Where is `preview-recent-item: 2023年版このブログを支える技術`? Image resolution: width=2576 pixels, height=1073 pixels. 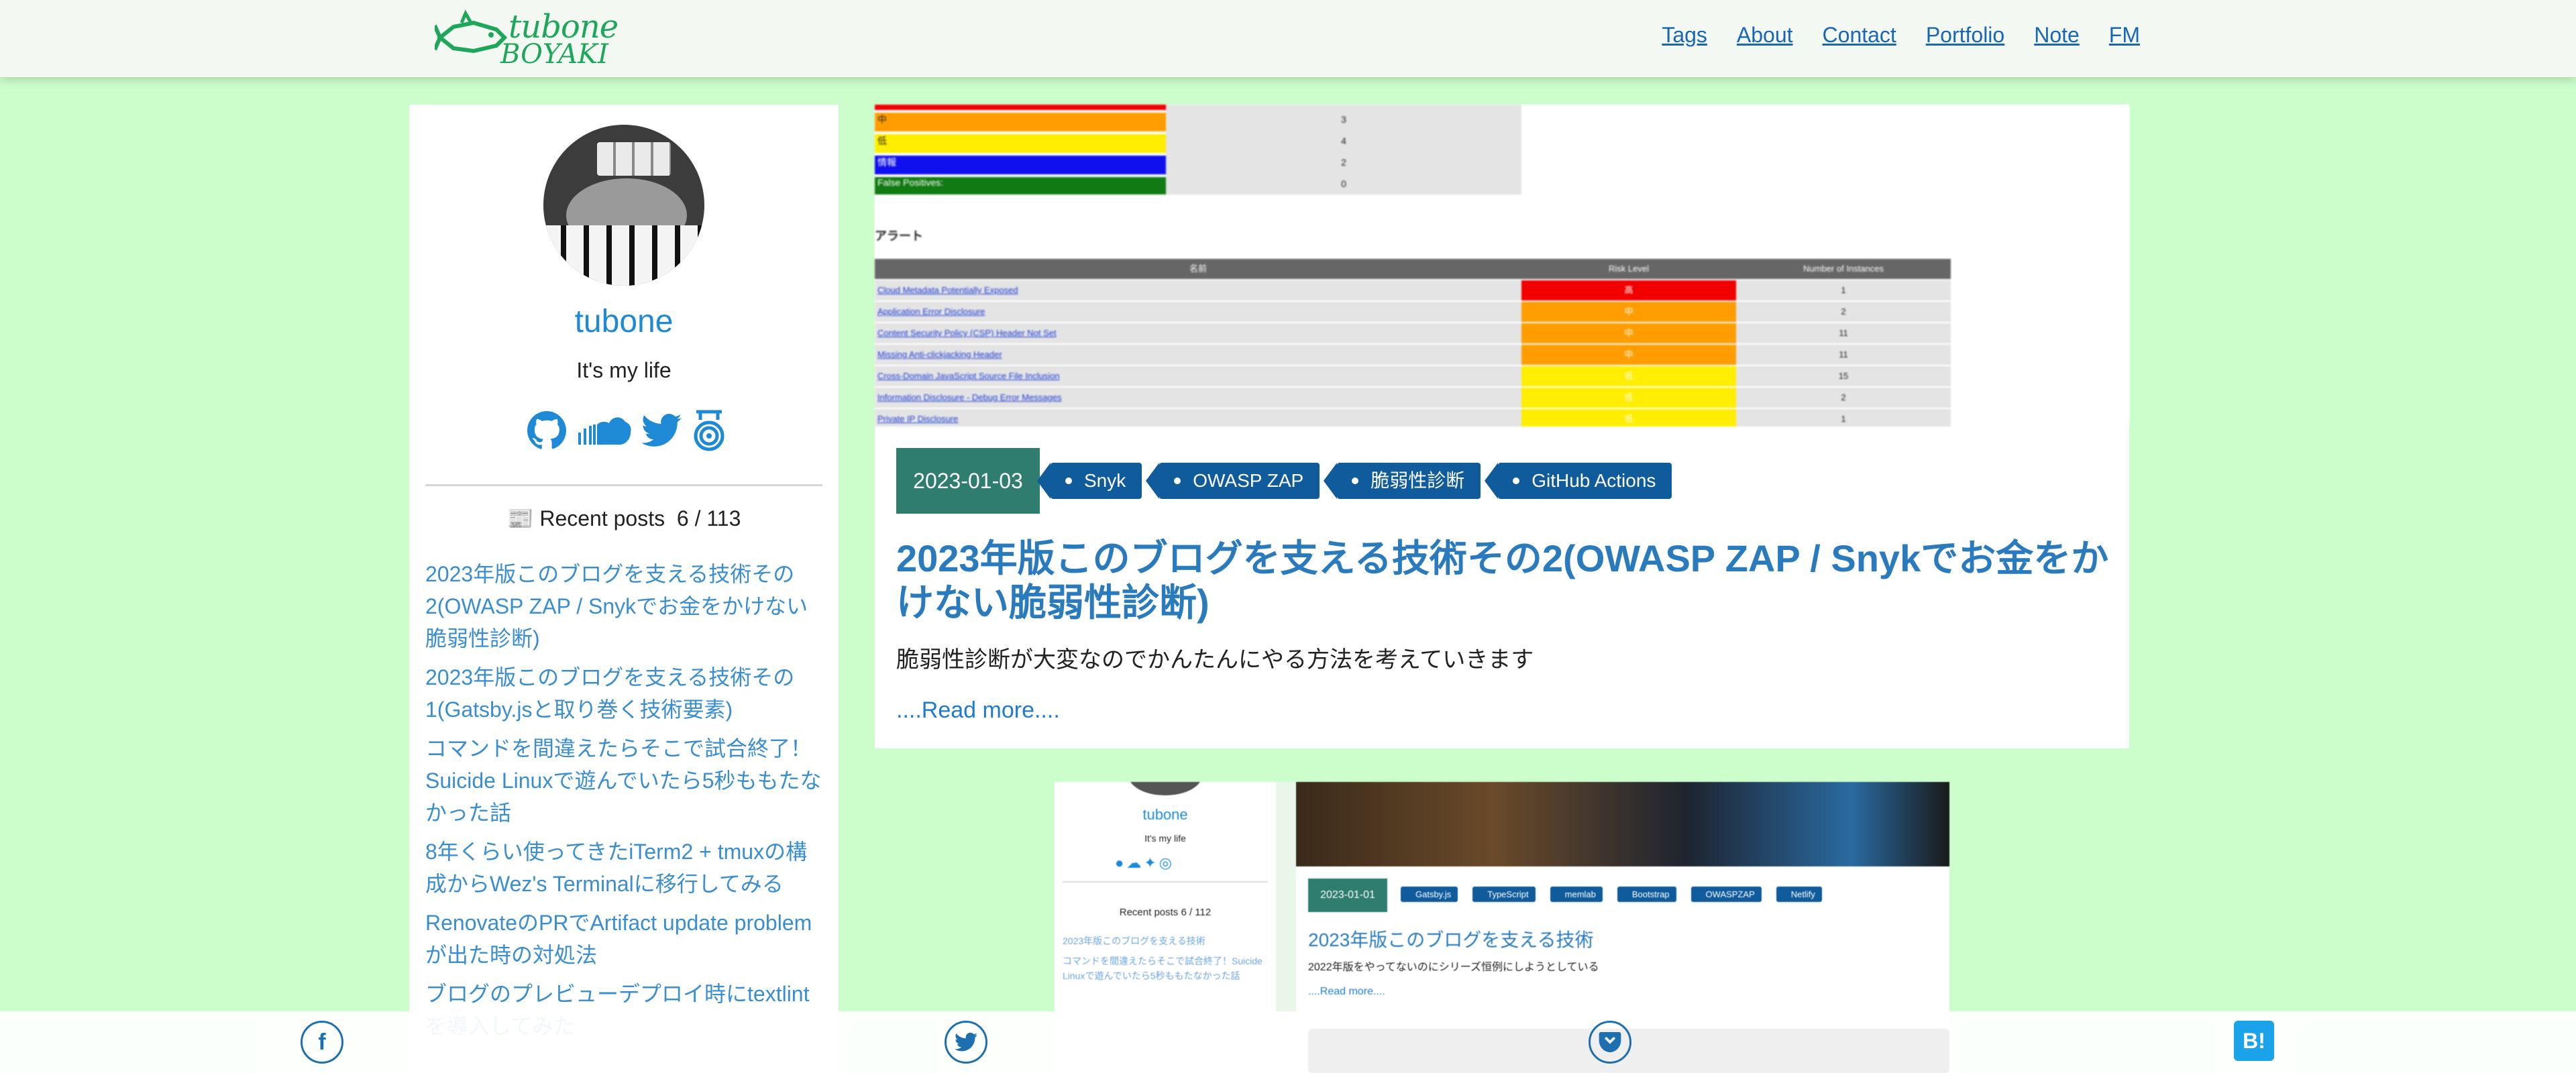 preview-recent-item: 2023年版このブログを支える技術 is located at coordinates (1134, 941).